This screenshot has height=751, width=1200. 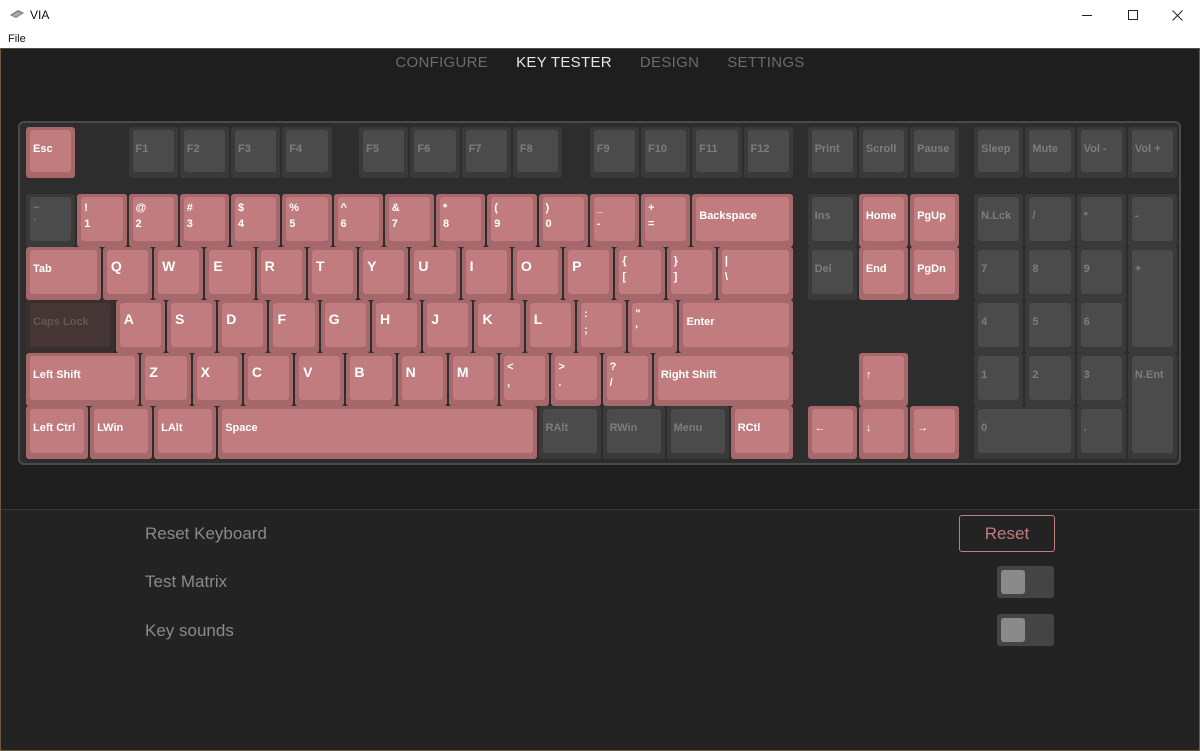 I want to click on key-5: % 5, so click(x=307, y=220).